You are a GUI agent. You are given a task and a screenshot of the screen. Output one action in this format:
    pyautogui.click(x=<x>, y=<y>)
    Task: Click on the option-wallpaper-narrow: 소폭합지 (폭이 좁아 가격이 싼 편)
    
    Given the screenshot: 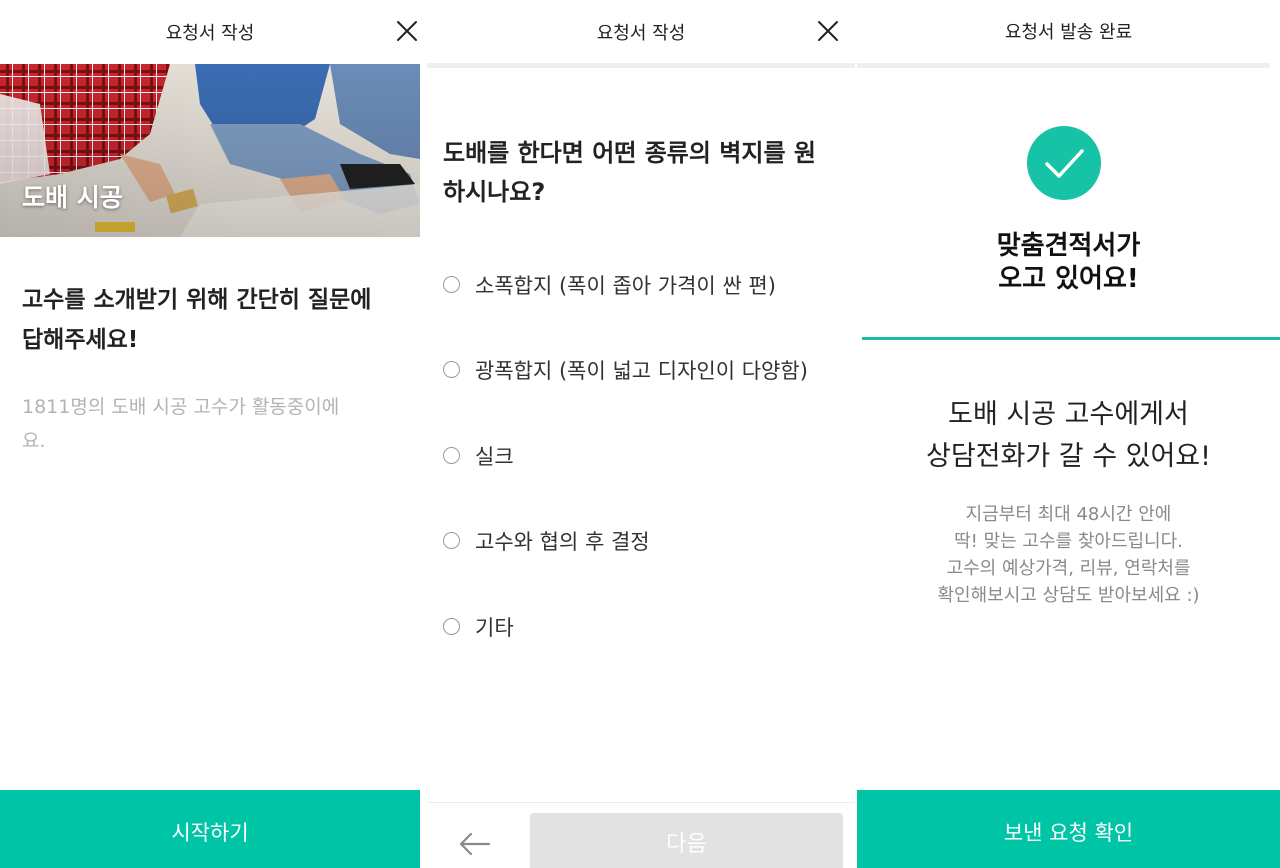 What is the action you would take?
    pyautogui.click(x=643, y=289)
    